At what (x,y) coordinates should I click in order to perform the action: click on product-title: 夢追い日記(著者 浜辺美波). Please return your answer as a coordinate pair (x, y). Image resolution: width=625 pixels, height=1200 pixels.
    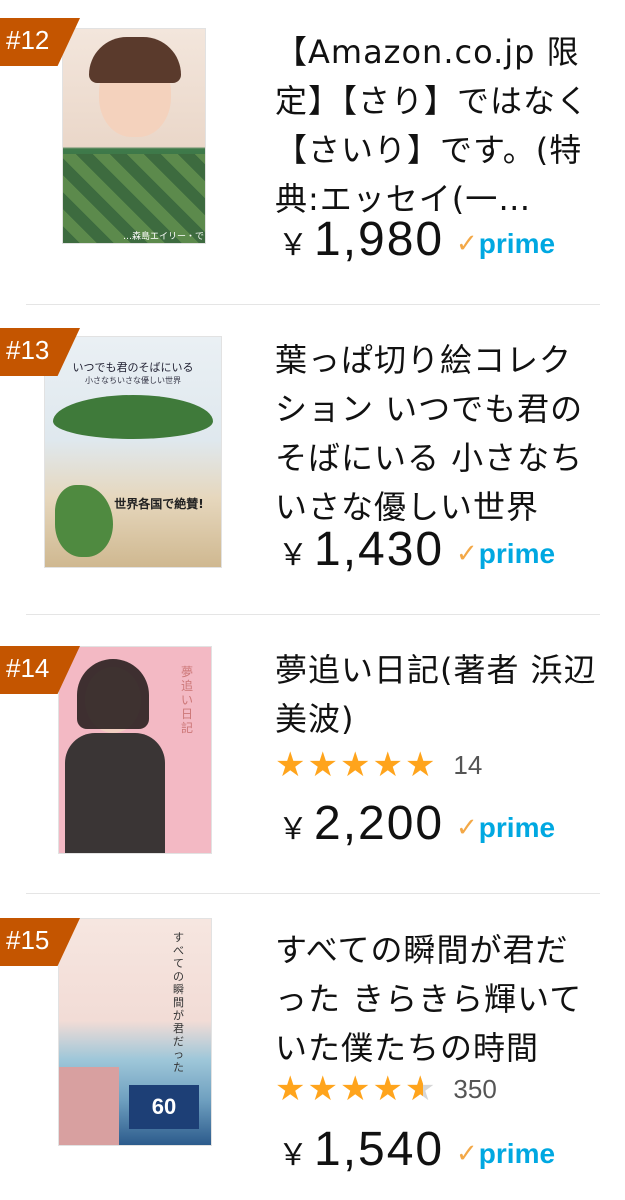
    Looking at the image, I should click on (437, 695).